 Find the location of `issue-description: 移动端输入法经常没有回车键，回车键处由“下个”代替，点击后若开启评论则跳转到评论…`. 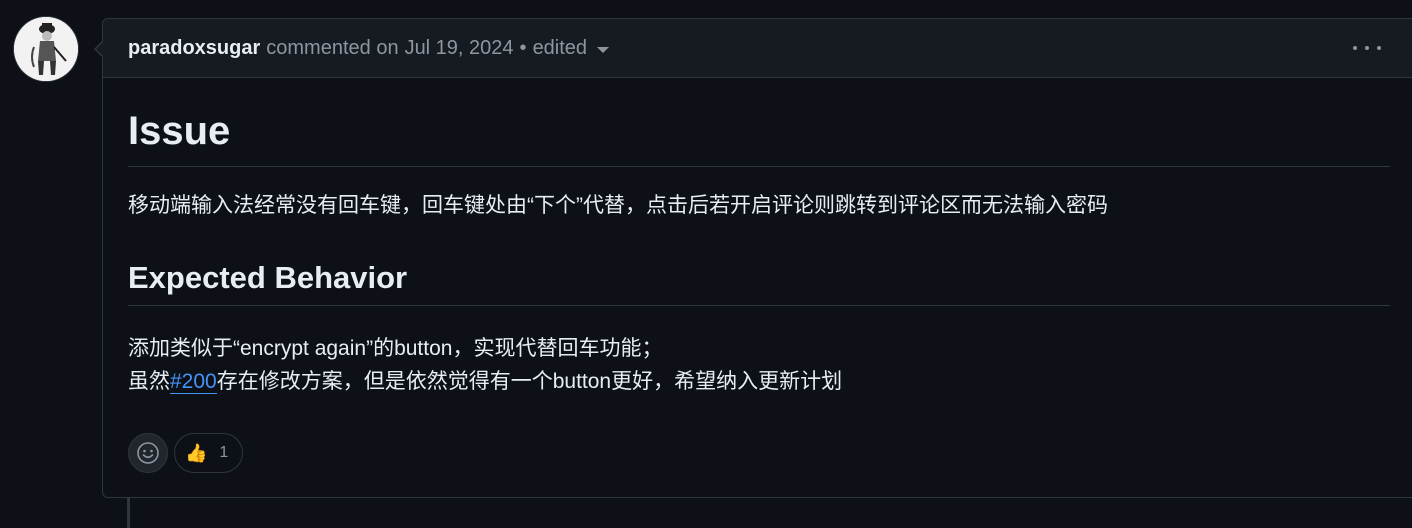

issue-description: 移动端输入法经常没有回车键，回车键处由“下个”代替，点击后若开启评论则跳转到评论… is located at coordinates (618, 205).